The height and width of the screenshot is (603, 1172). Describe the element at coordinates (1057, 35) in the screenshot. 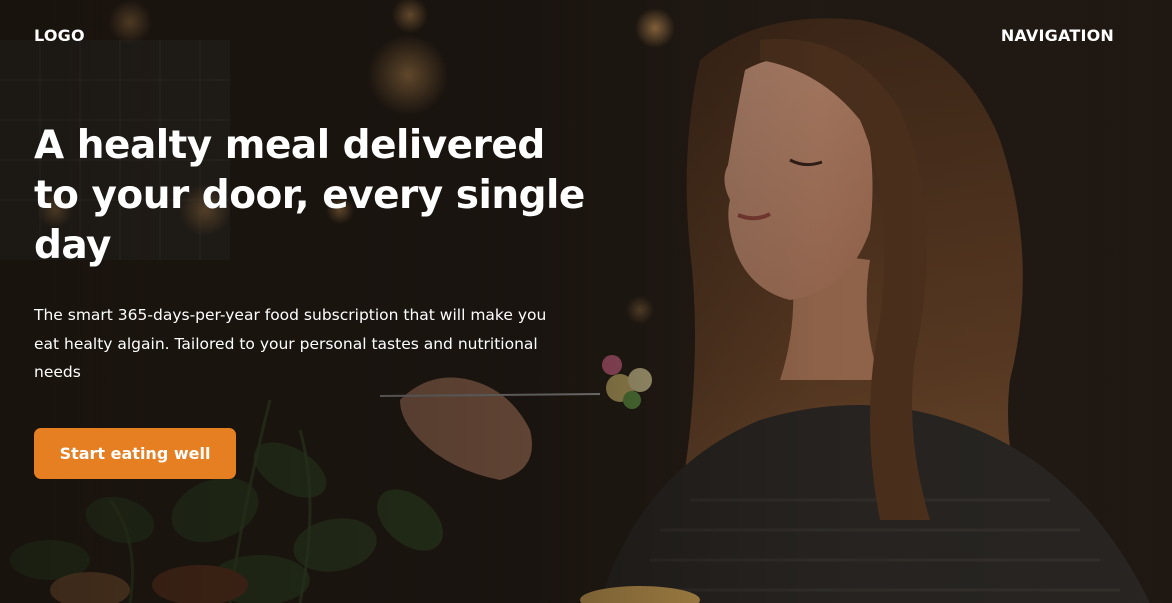

I see `navigation-link: NAVIGATION` at that location.